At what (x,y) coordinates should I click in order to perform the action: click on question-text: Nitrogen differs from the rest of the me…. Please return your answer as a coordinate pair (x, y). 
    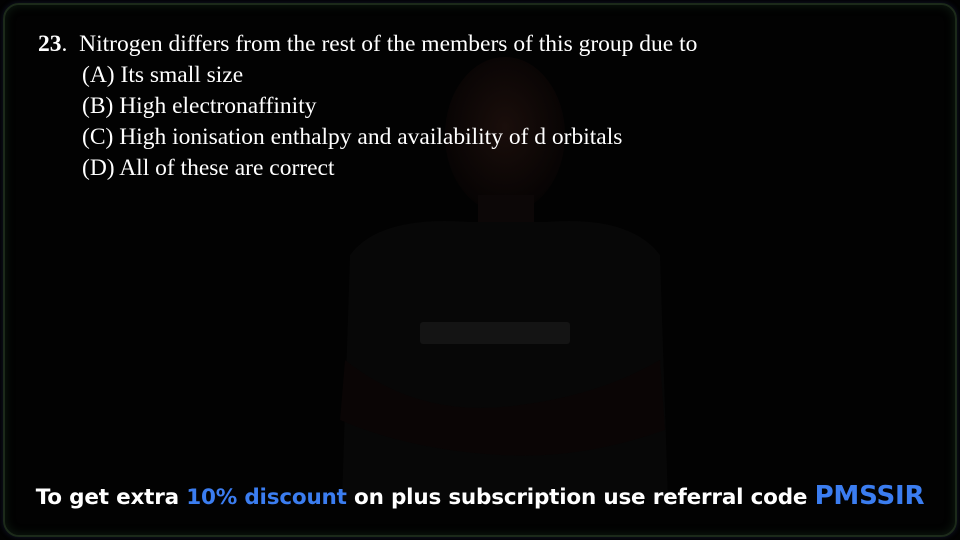
    Looking at the image, I should click on (388, 44).